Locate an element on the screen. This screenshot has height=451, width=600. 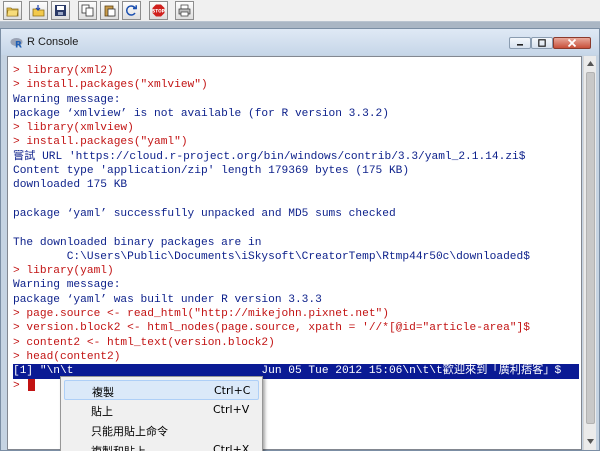
copy-icon is located at coordinates (87, 10).